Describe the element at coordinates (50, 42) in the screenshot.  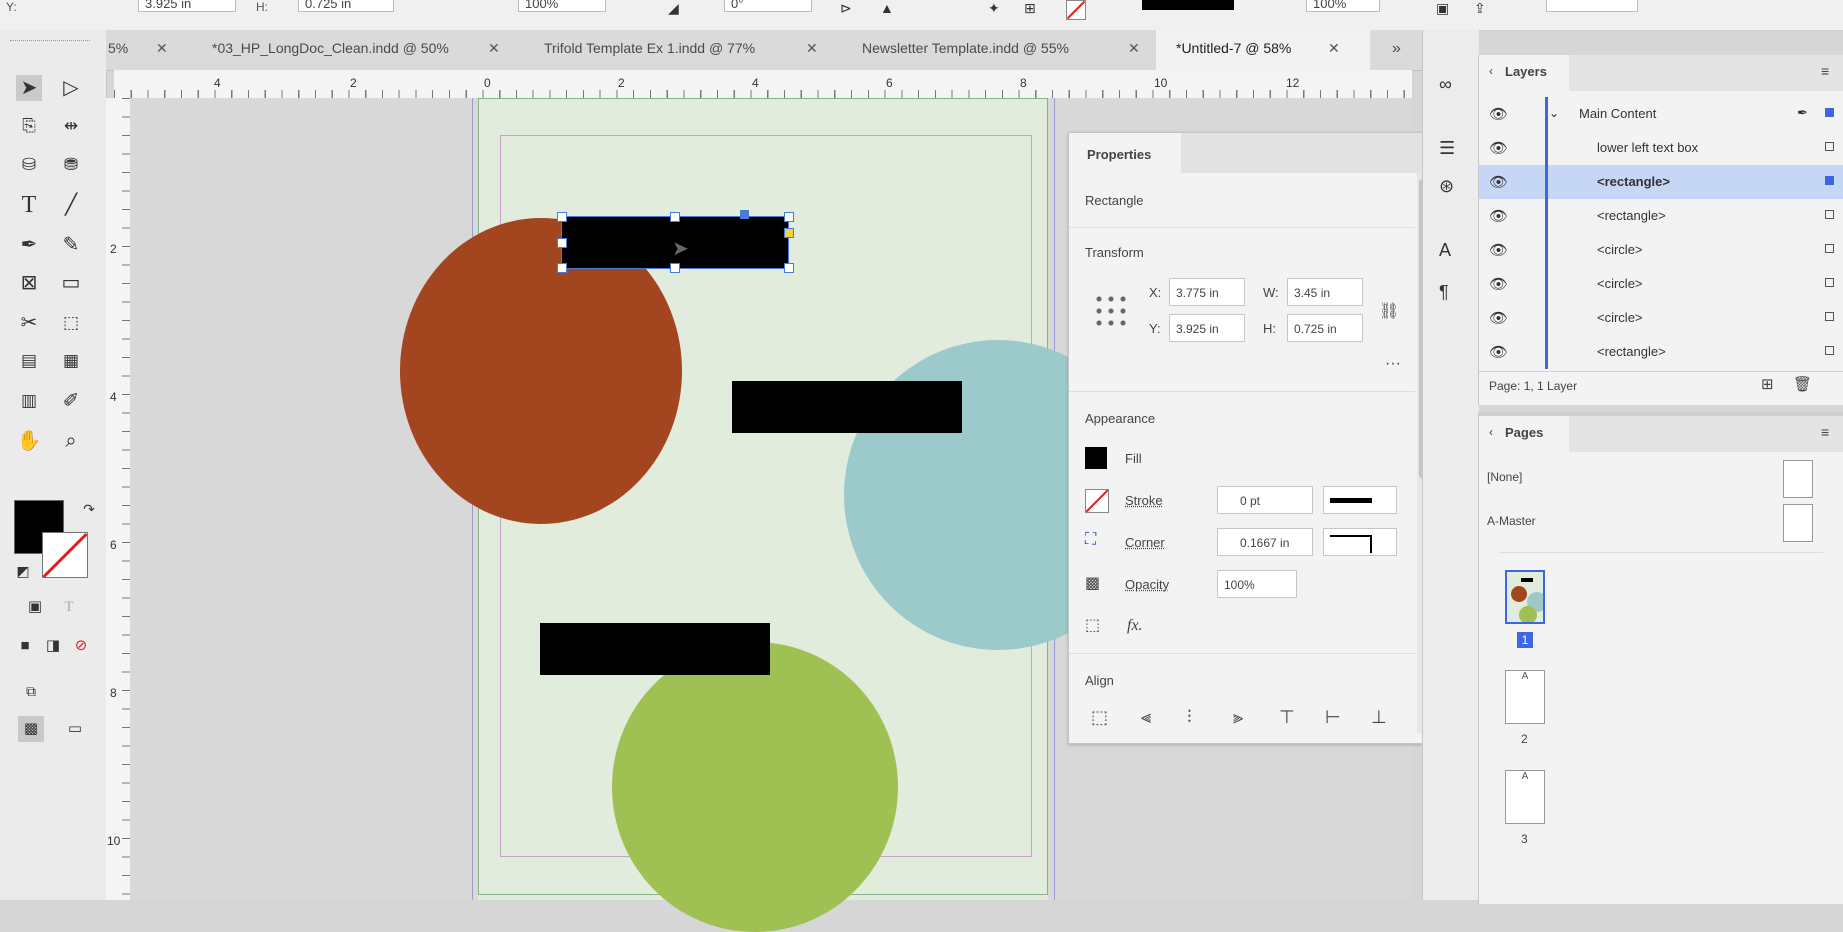
I see `toolbox-grip` at that location.